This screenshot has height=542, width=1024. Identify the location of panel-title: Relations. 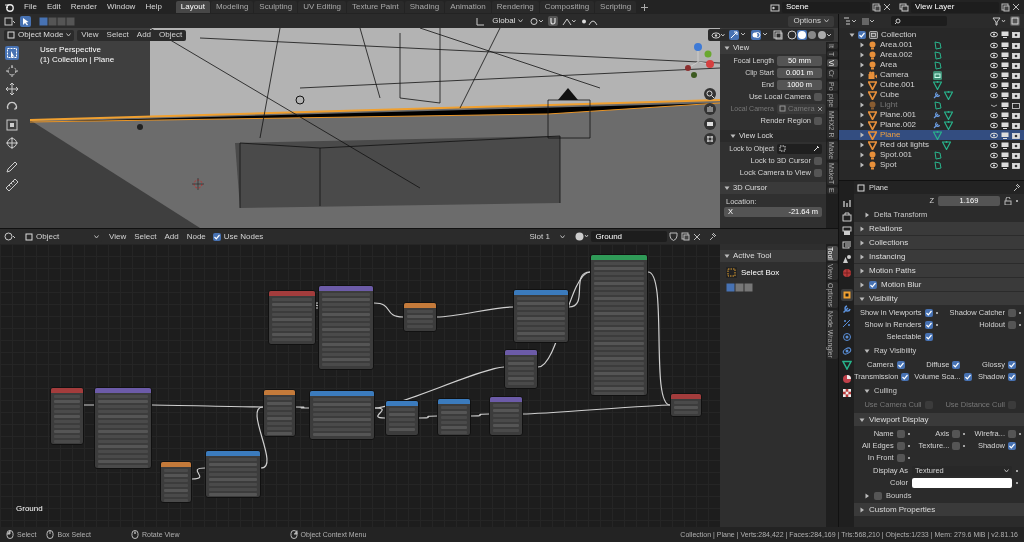
(886, 228).